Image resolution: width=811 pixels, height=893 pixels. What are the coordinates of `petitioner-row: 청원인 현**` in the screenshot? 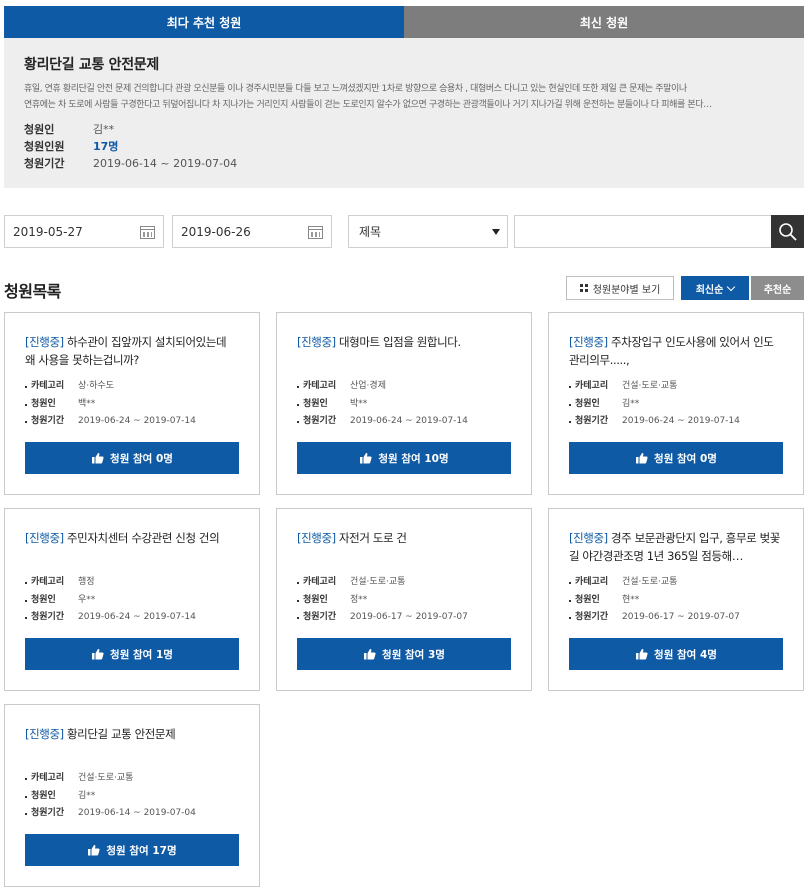 It's located at (676, 601).